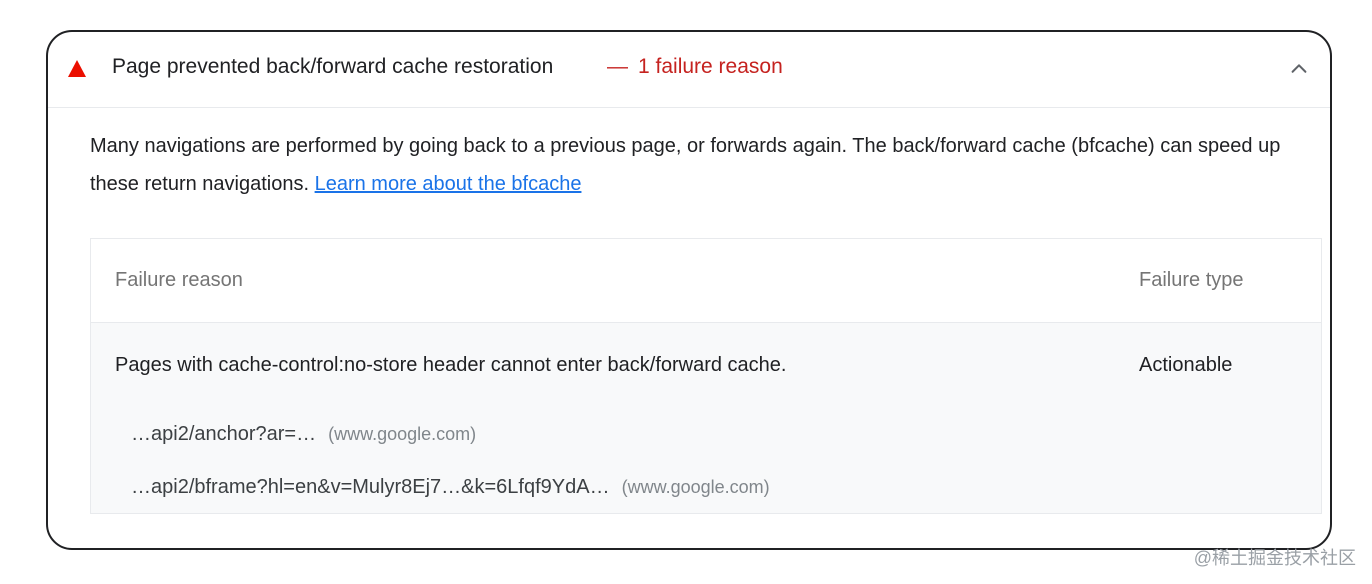 The width and height of the screenshot is (1372, 584). I want to click on failure-count: 1 failure reason, so click(710, 66).